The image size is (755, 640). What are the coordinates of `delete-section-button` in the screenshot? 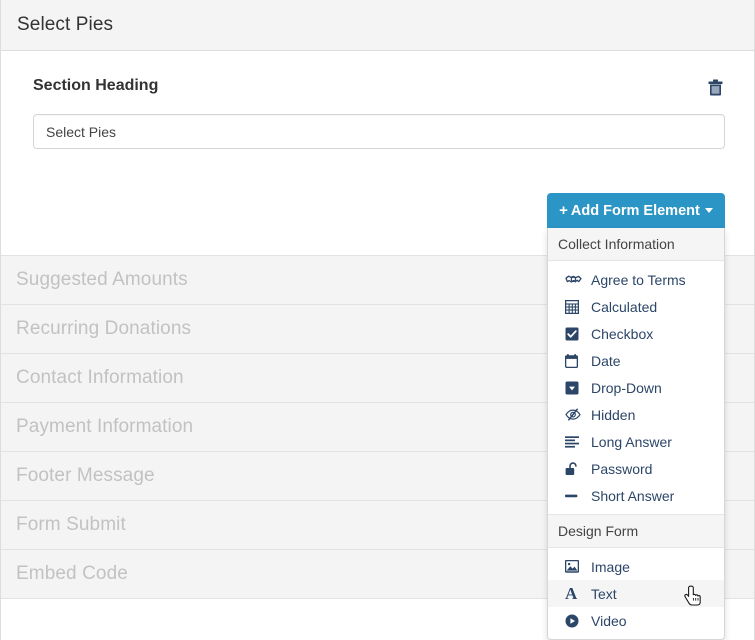 It's located at (715, 87).